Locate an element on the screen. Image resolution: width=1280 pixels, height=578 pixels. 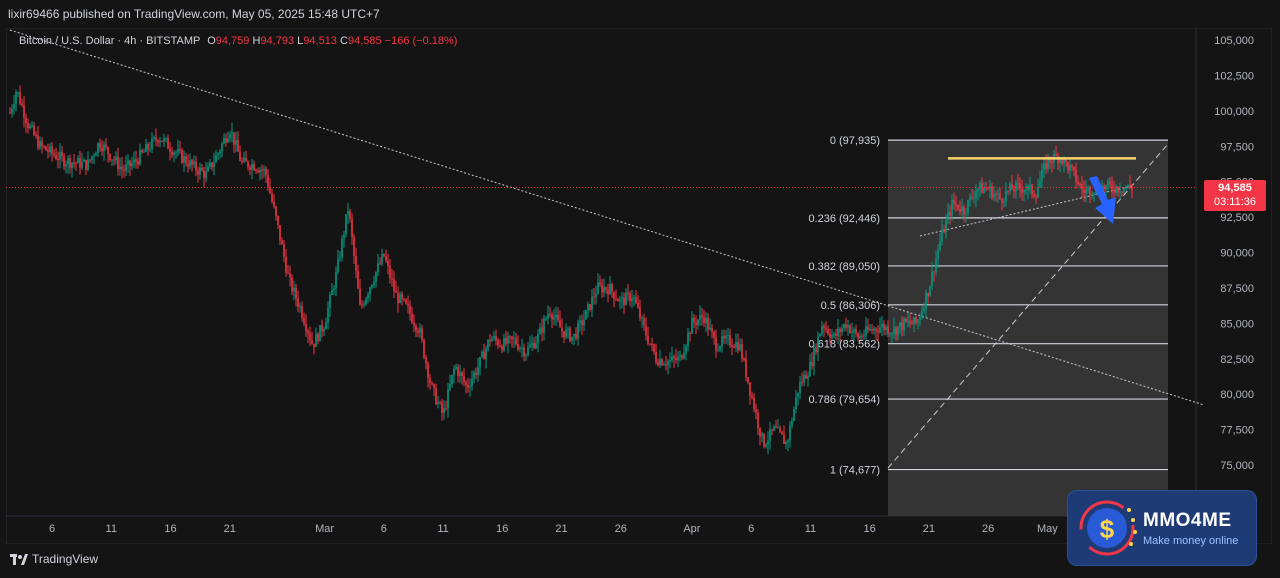
fib-level-label: 0.5 (86,306) is located at coordinates (850, 306).